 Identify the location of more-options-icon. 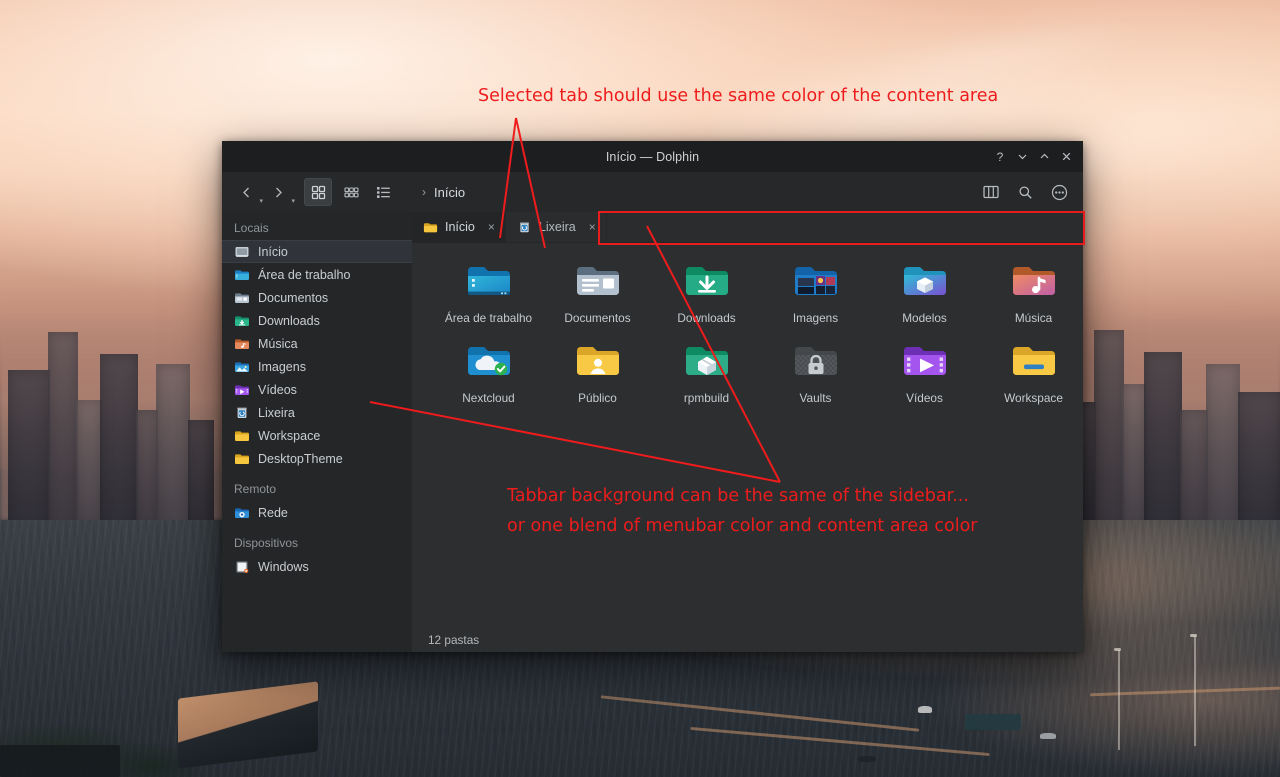
(1059, 192).